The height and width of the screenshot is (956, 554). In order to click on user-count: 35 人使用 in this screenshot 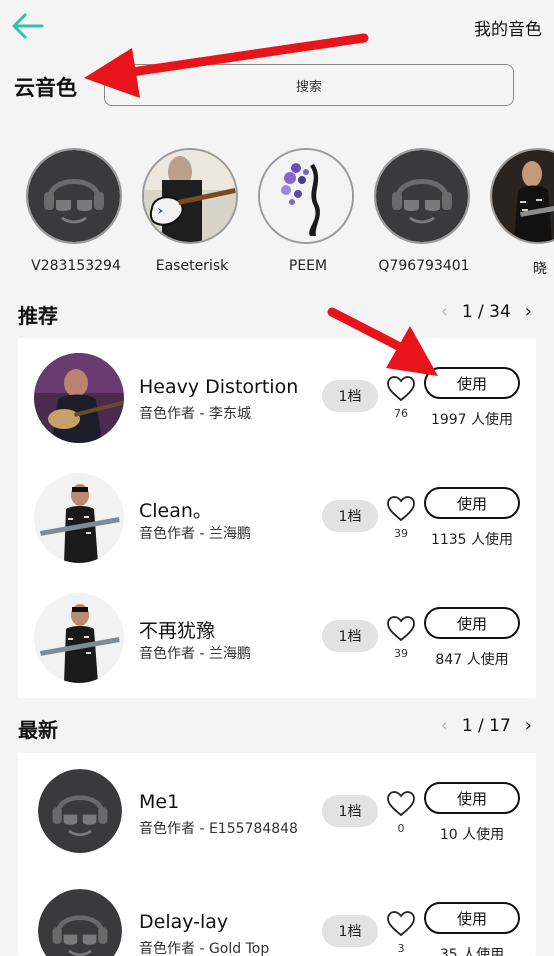, I will do `click(472, 951)`.